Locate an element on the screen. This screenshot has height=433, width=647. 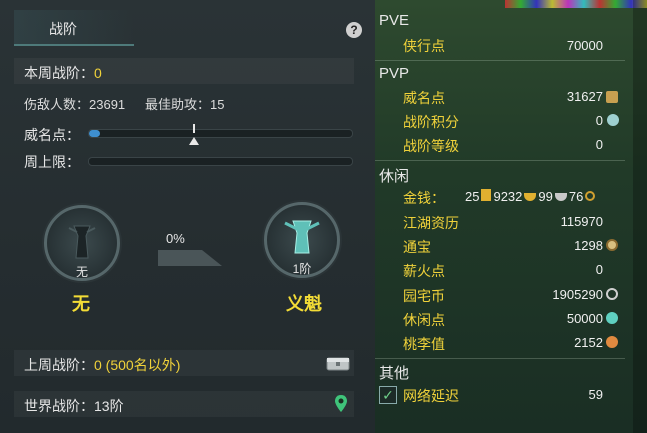
peach-icon is located at coordinates (612, 342).